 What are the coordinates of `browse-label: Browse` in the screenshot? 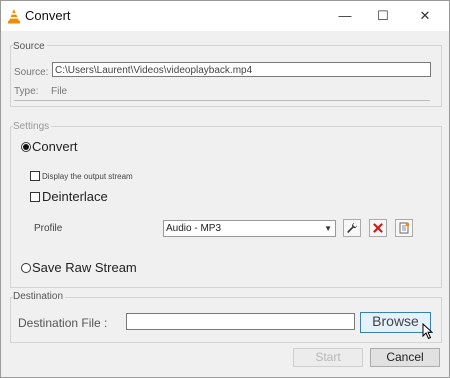 It's located at (395, 321).